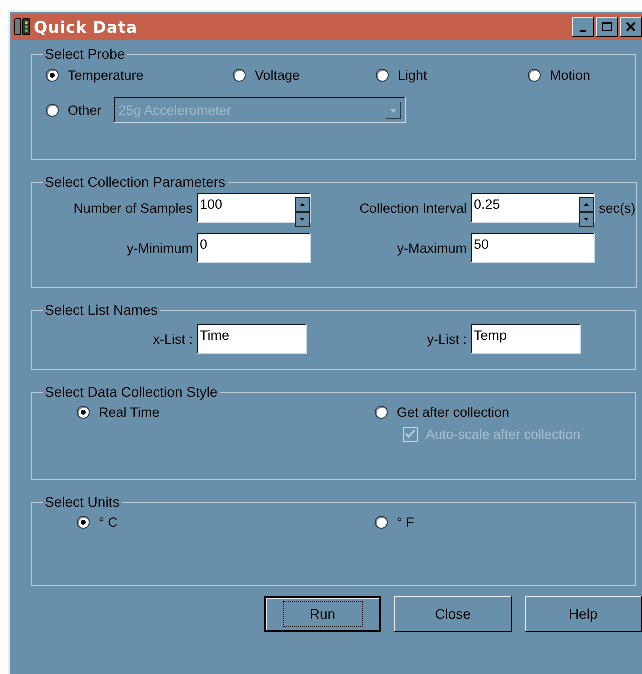  I want to click on maximize-icon, so click(607, 27).